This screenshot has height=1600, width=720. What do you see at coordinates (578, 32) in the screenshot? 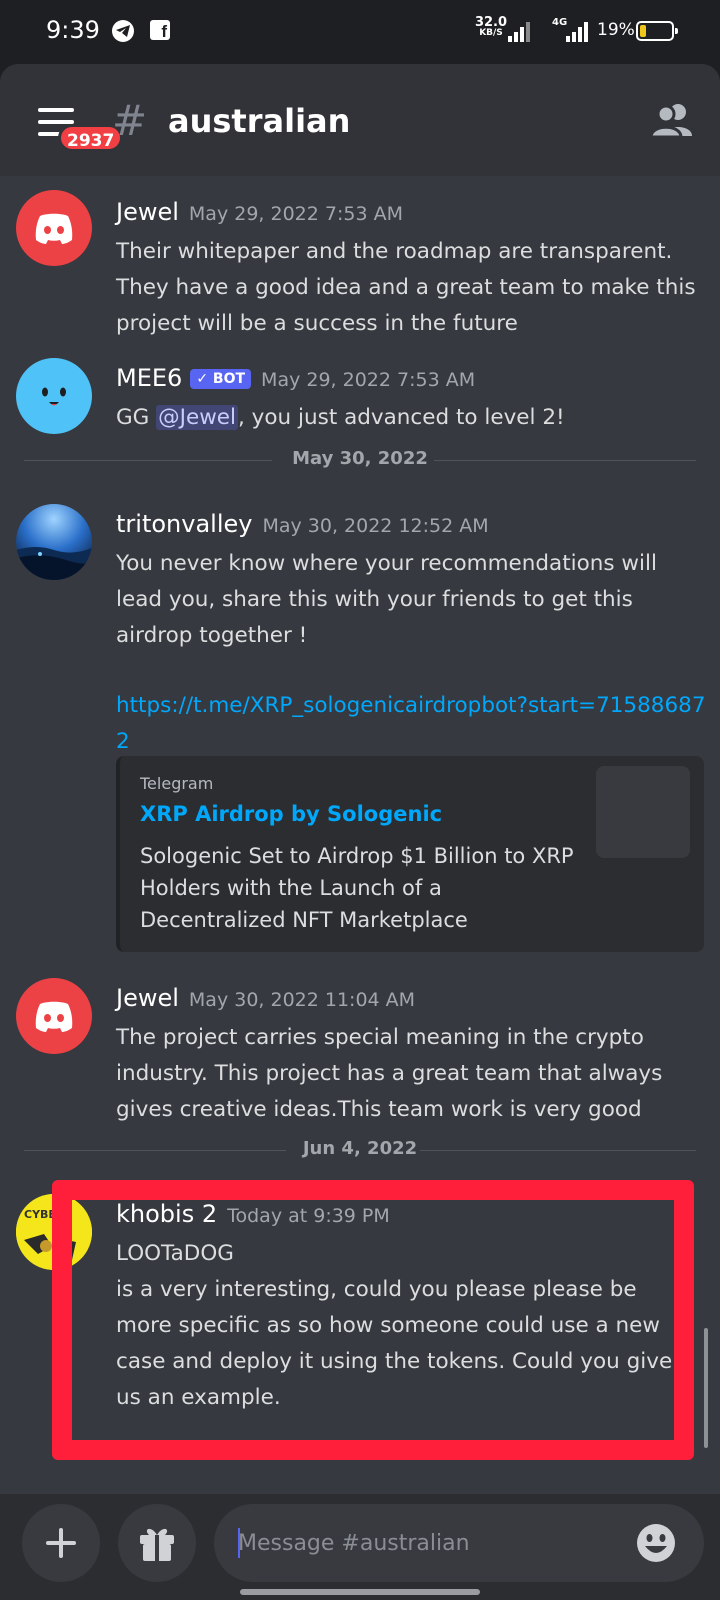
I see `cell-signal-icon` at bounding box center [578, 32].